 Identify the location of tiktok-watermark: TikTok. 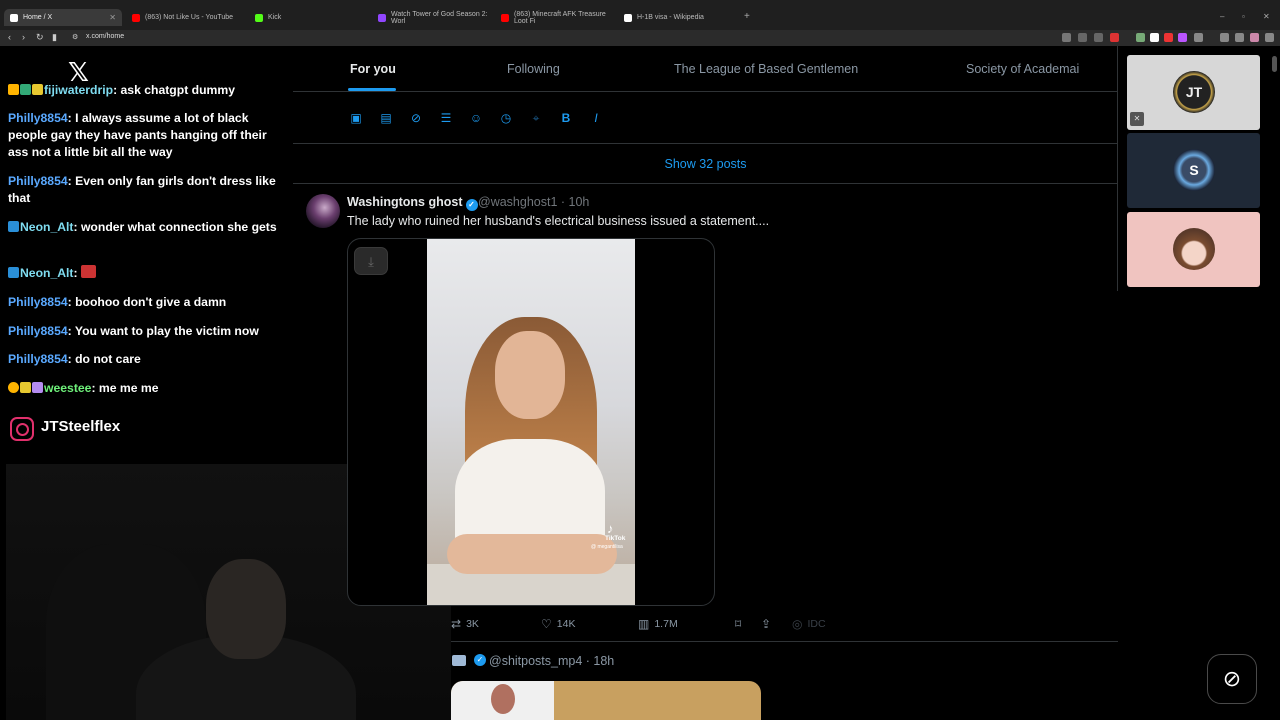
(615, 538).